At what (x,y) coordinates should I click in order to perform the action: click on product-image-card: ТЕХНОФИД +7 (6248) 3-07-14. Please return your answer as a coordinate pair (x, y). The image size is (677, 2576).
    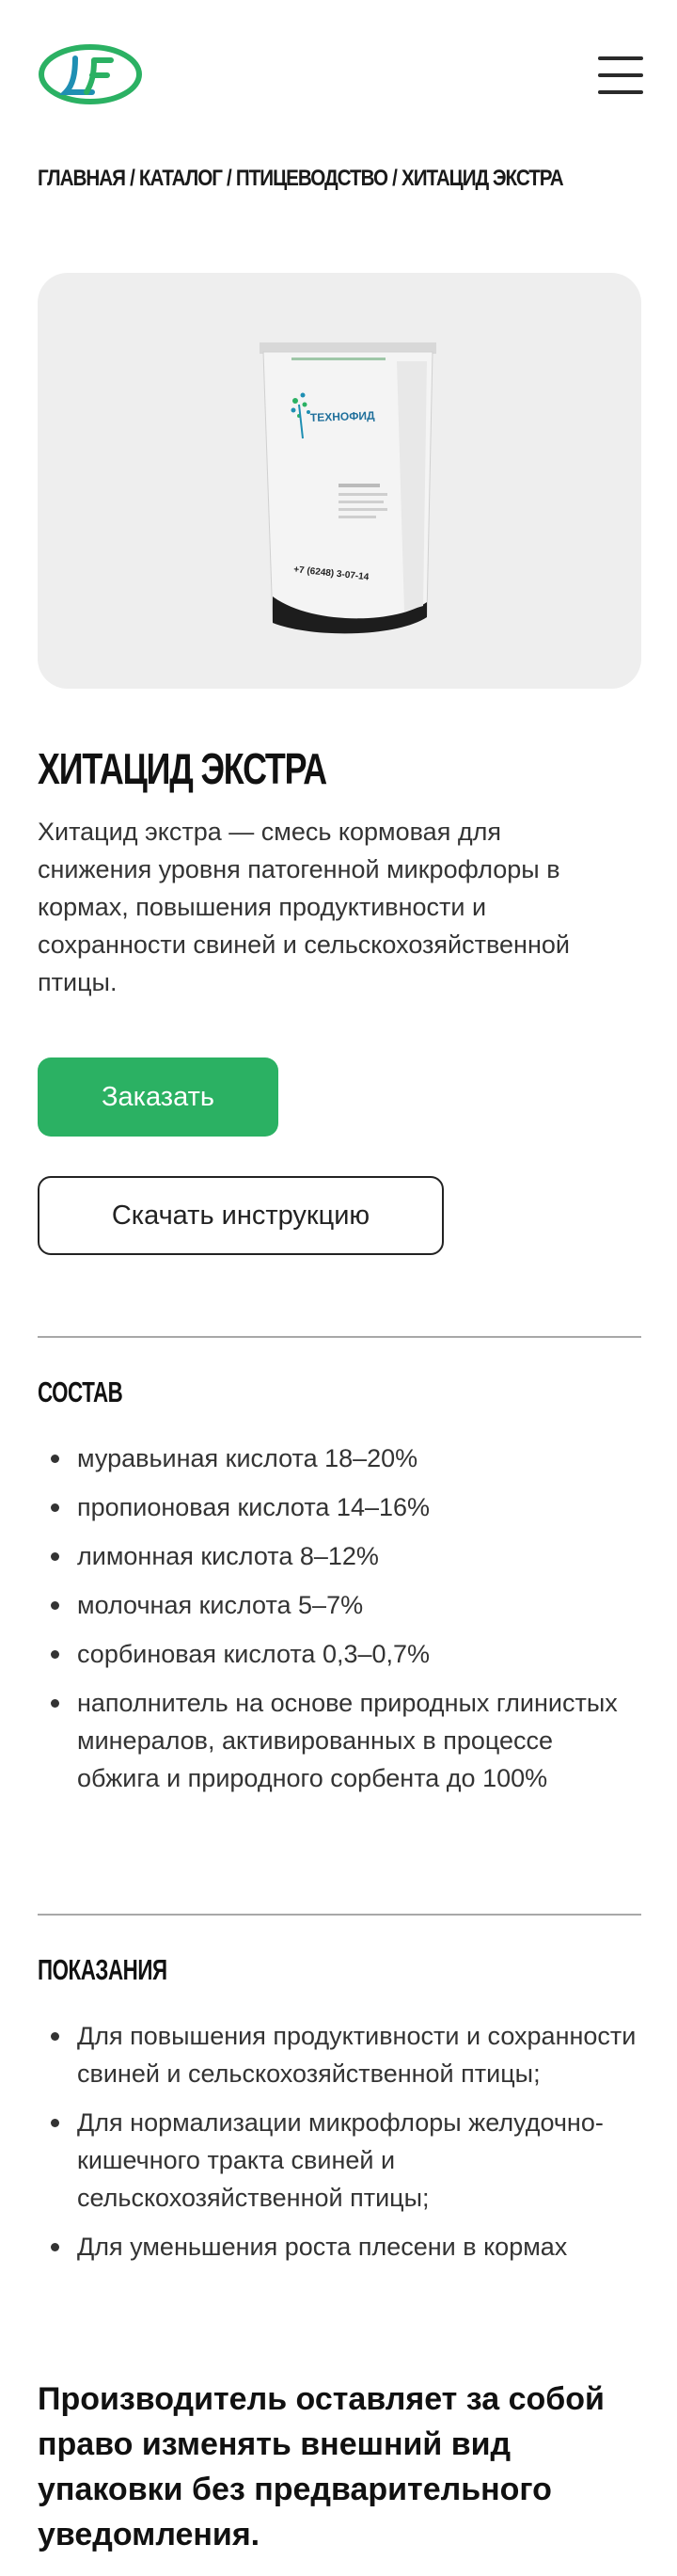
    Looking at the image, I should click on (339, 481).